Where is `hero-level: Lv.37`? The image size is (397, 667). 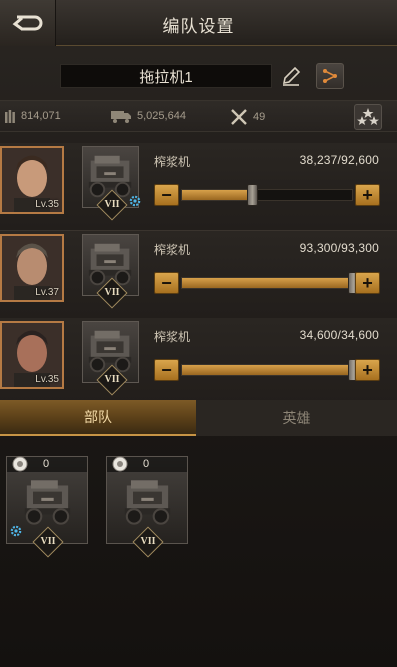 hero-level: Lv.37 is located at coordinates (47, 292).